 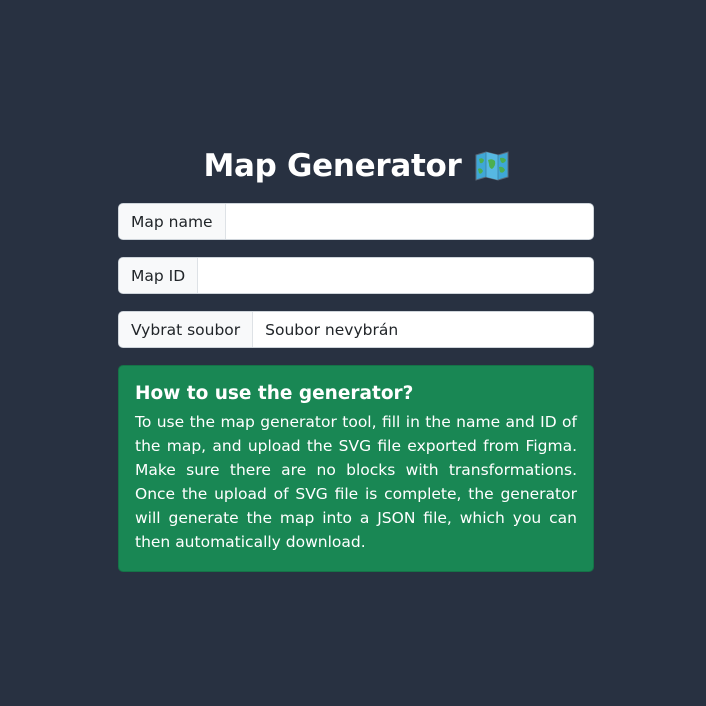 I want to click on map-id-label: Map ID, so click(x=159, y=275).